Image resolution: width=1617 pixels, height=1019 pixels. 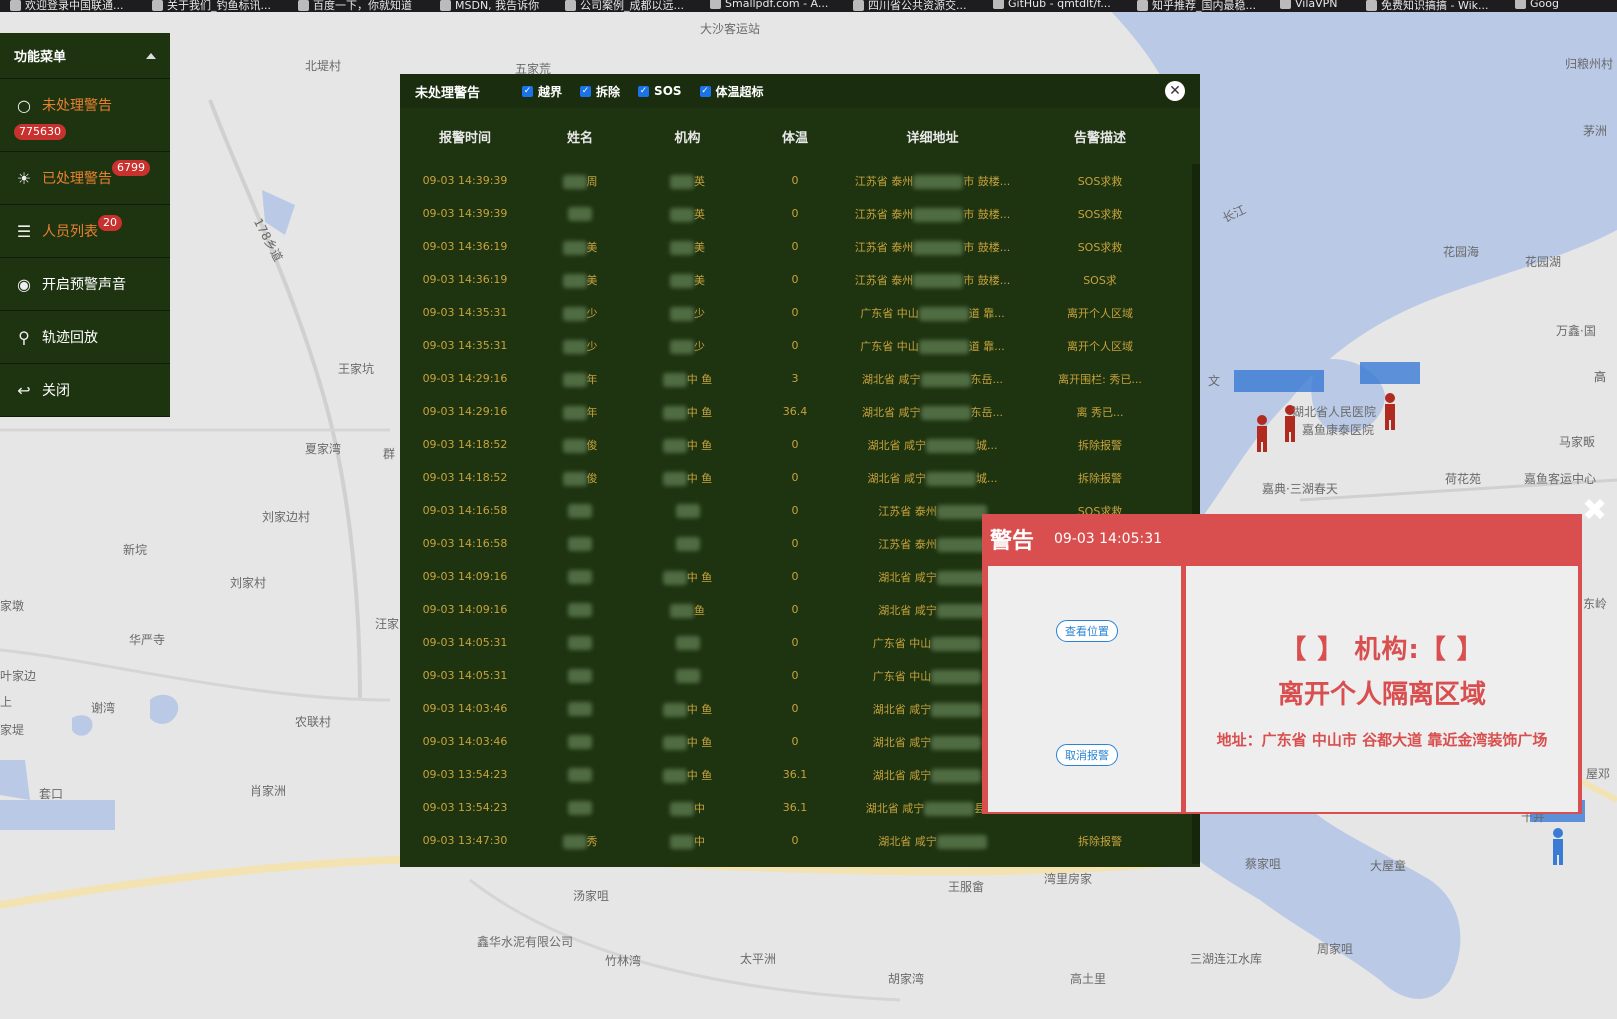 I want to click on alarm-reason: 离开个人隔离区域, so click(x=1381, y=694).